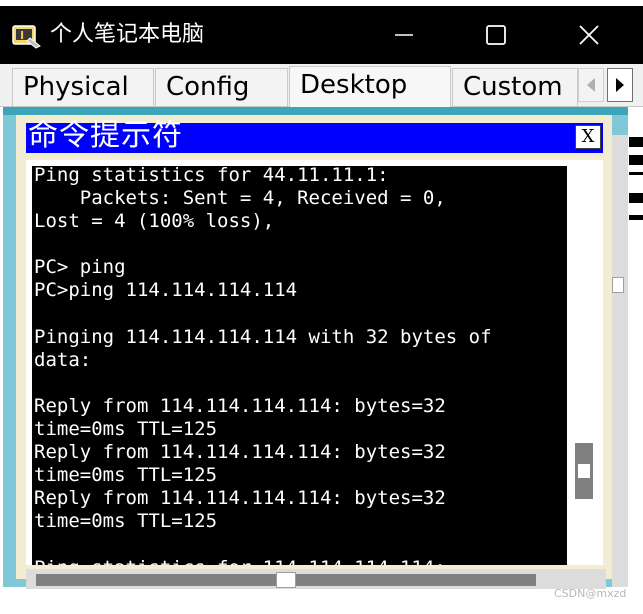  What do you see at coordinates (354, 85) in the screenshot?
I see `tab-label: Desktop` at bounding box center [354, 85].